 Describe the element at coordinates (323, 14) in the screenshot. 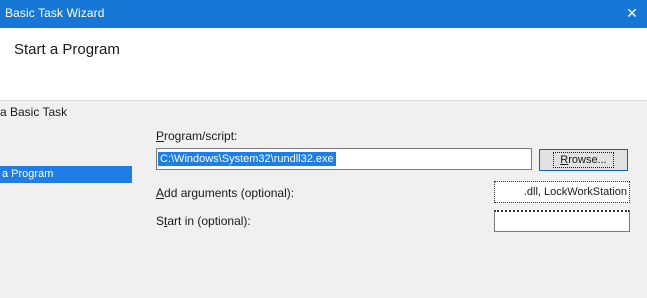

I see `title-bar: Basic Task Wizard ✕` at that location.